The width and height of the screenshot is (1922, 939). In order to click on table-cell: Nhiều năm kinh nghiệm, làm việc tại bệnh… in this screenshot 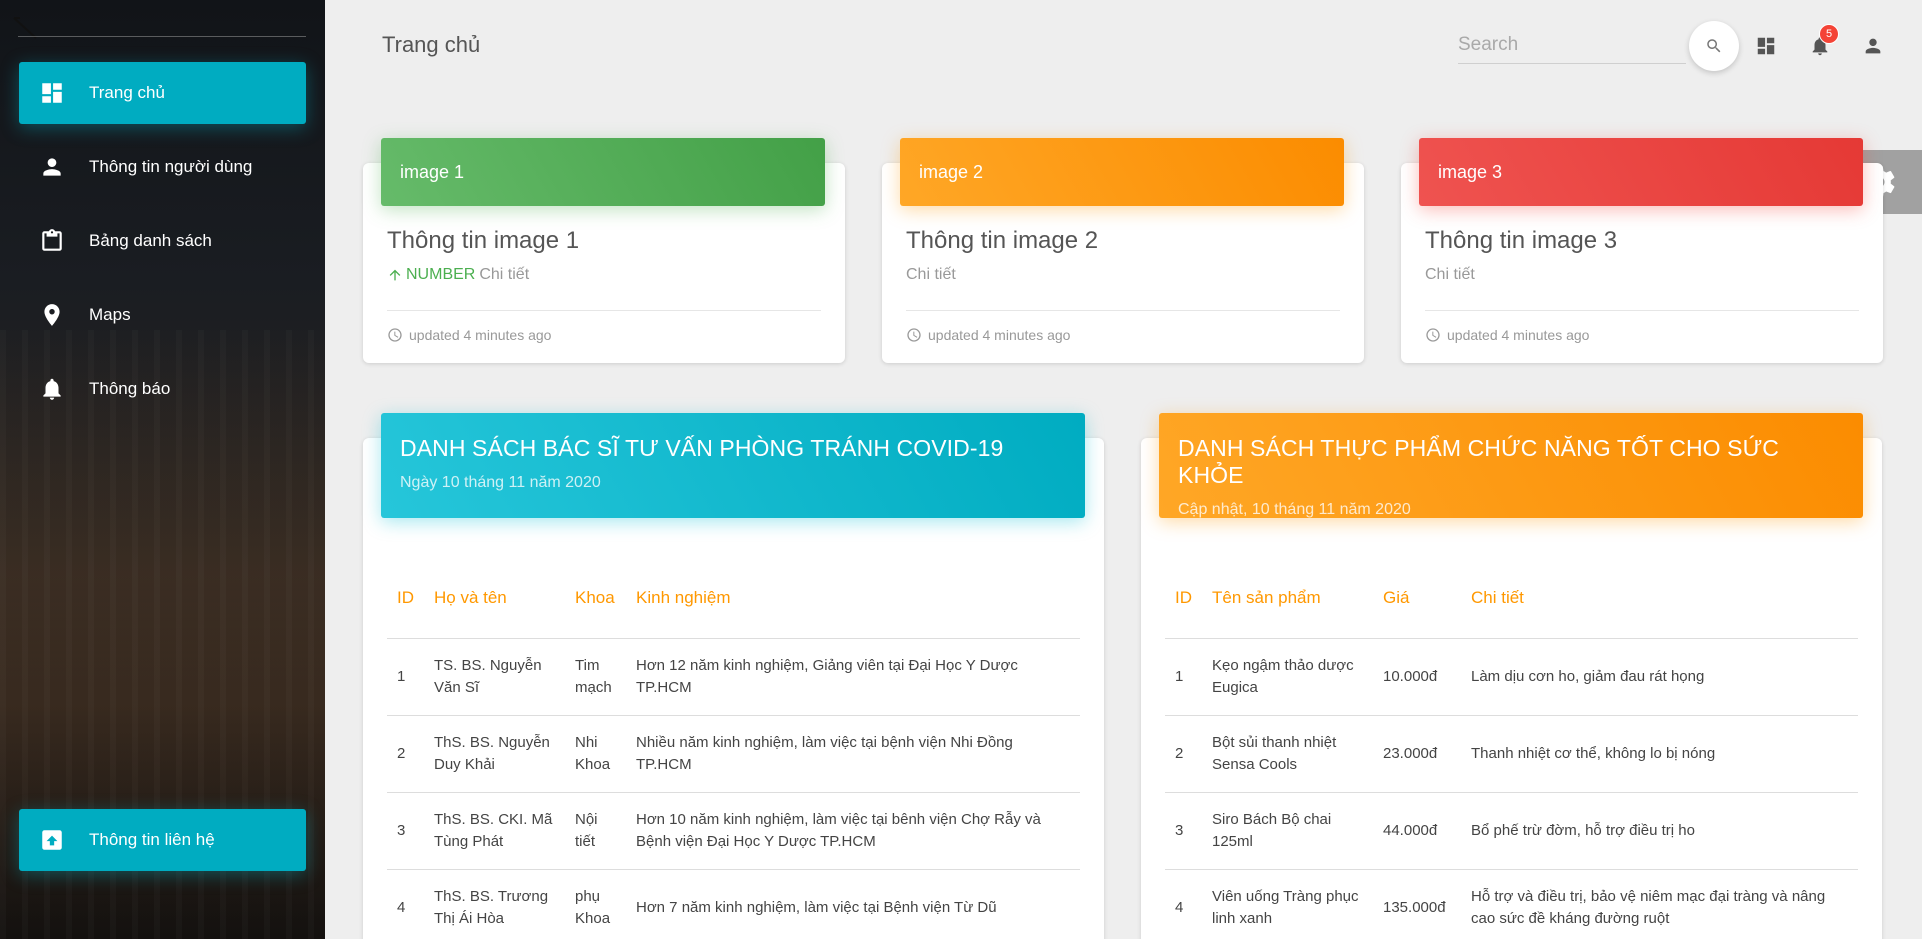, I will do `click(853, 754)`.